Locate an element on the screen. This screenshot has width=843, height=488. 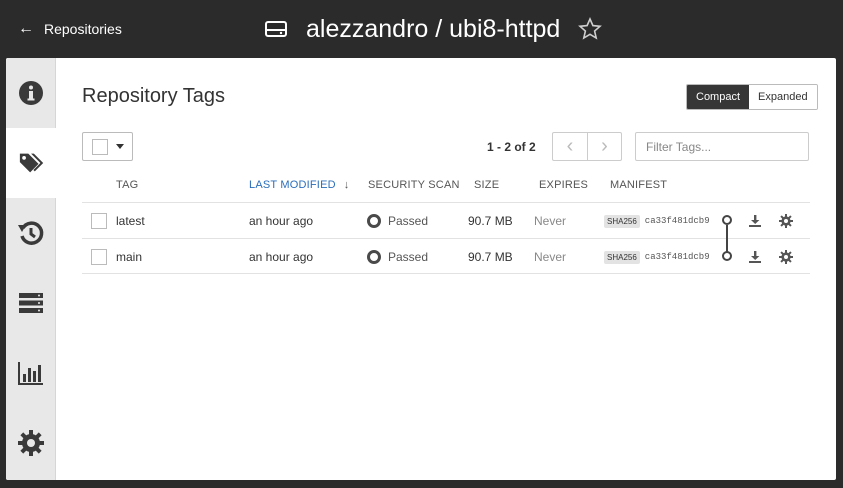
sidebar-item-usage-logs is located at coordinates (31, 373).